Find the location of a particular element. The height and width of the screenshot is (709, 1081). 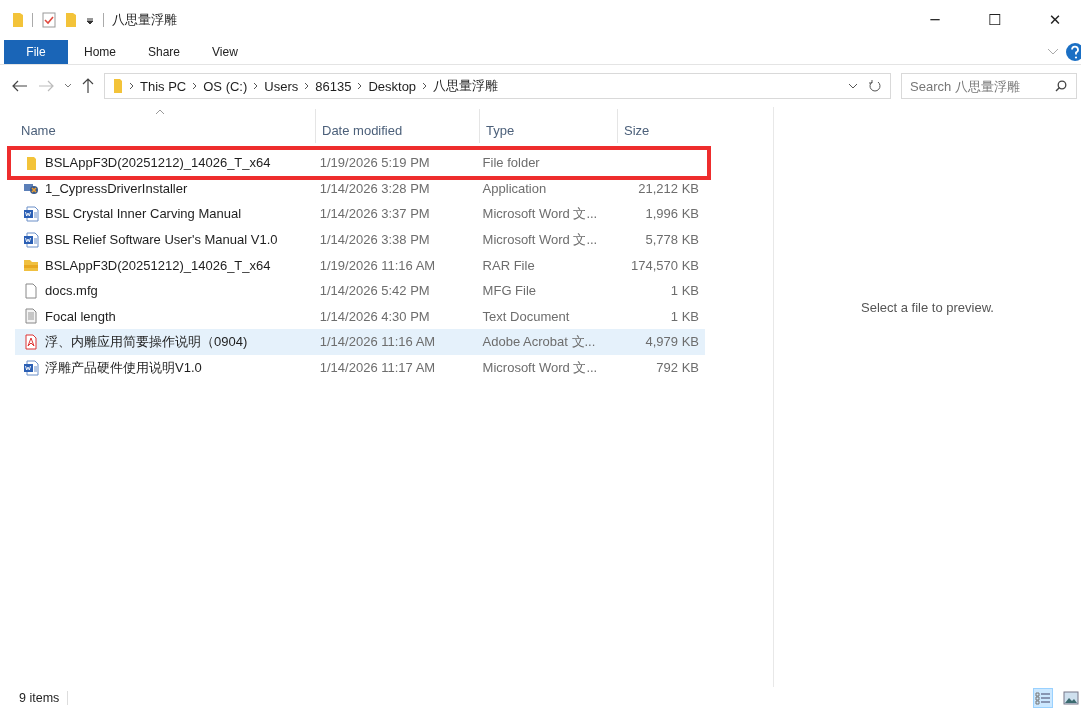

file-row: docs.mfg 1/14/2026 5:42 PM MFG File 1 KB is located at coordinates (360, 290).